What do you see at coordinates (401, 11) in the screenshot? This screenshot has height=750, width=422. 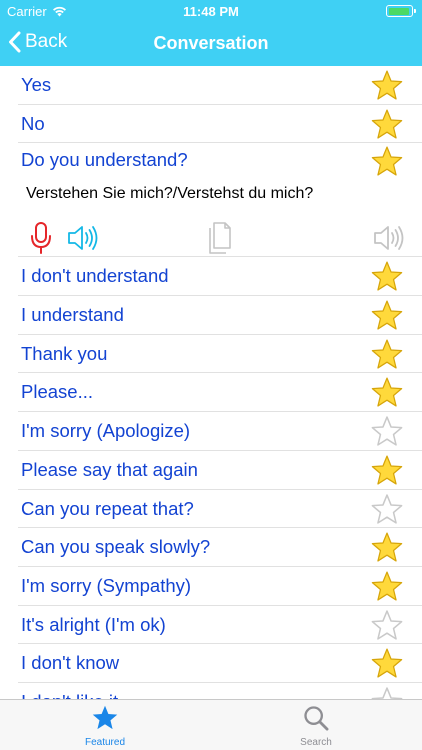 I see `battery-icon` at bounding box center [401, 11].